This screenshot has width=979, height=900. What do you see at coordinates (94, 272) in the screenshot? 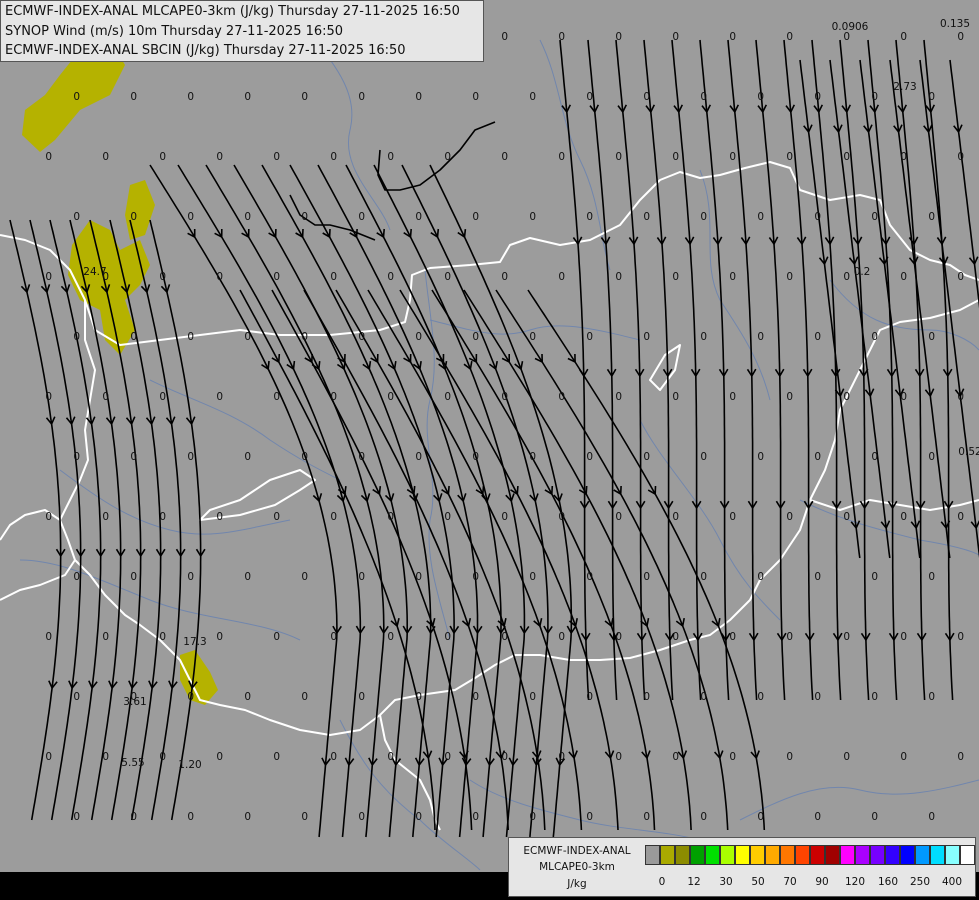
I see `cin-value-label: 24.7` at bounding box center [94, 272].